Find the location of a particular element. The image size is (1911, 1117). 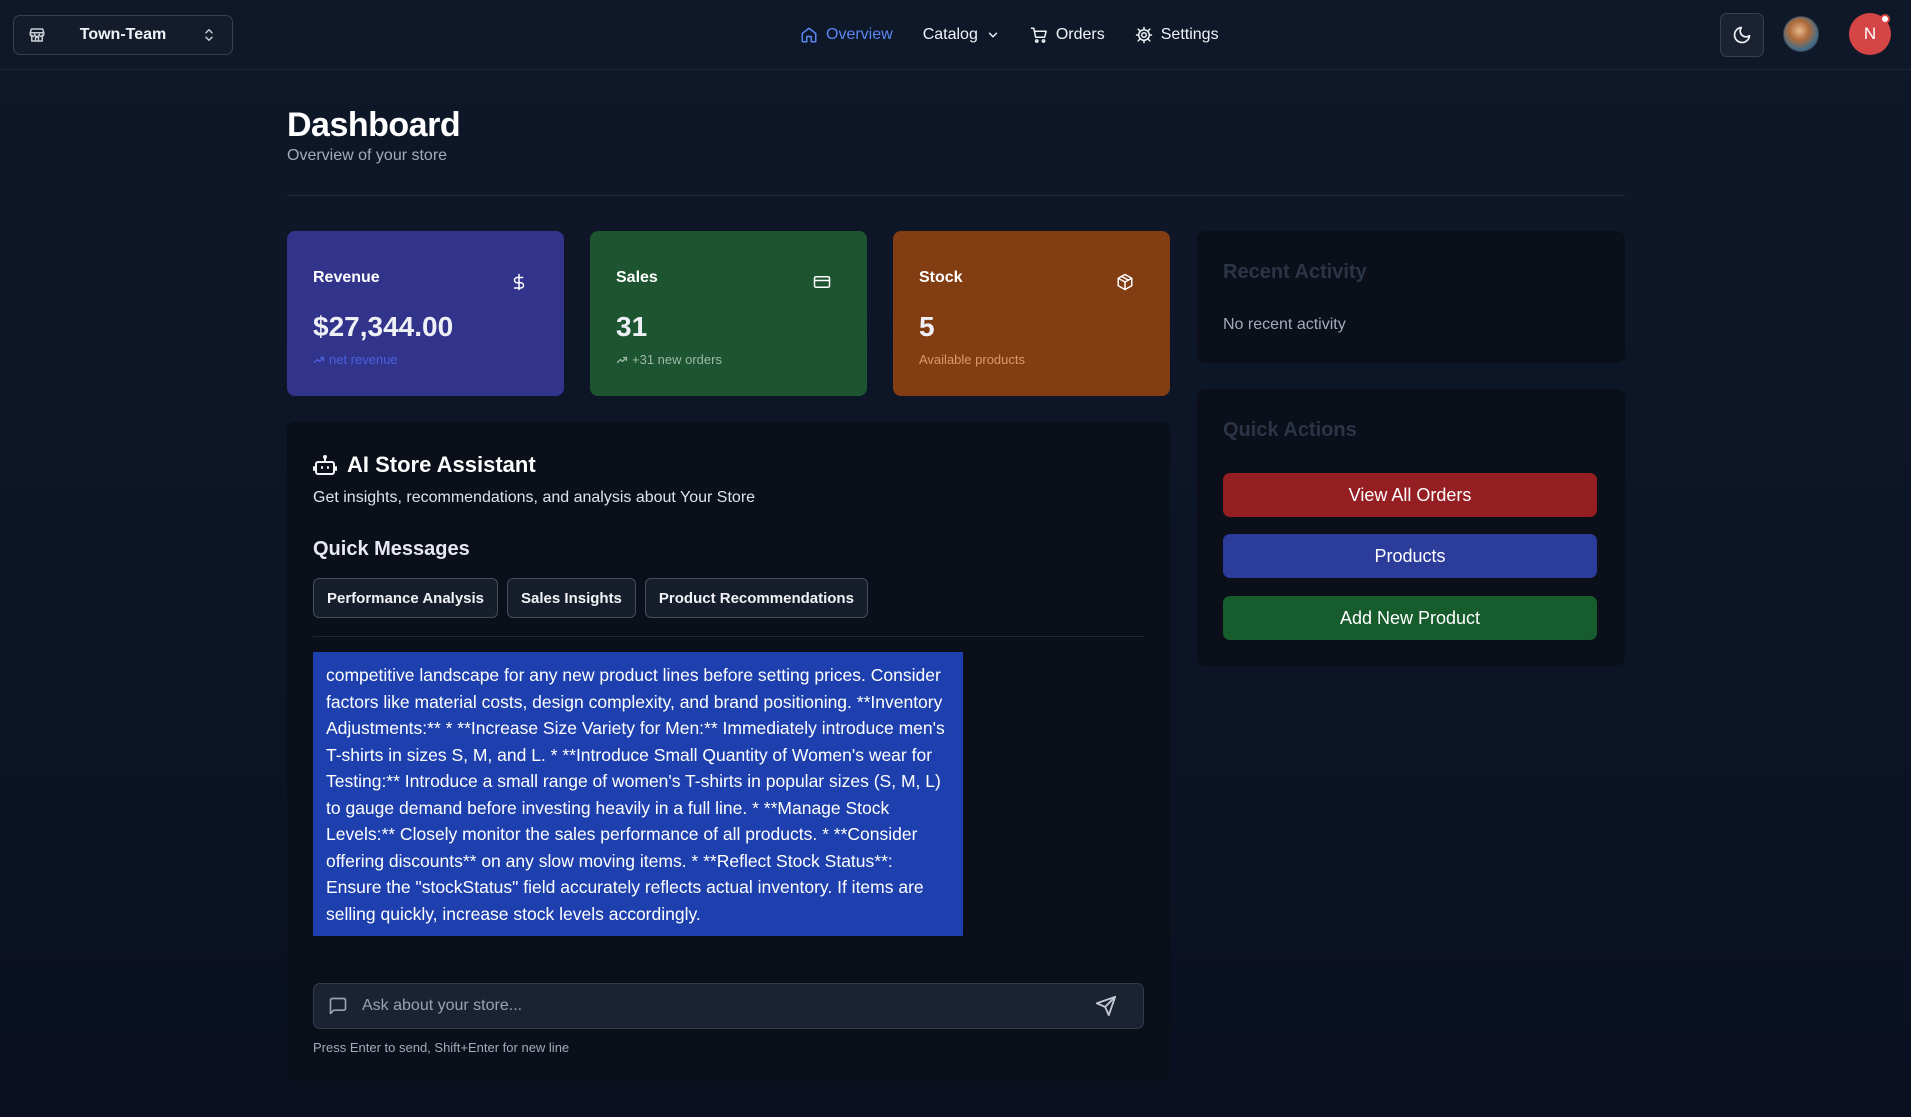

dollar-icon is located at coordinates (519, 282).